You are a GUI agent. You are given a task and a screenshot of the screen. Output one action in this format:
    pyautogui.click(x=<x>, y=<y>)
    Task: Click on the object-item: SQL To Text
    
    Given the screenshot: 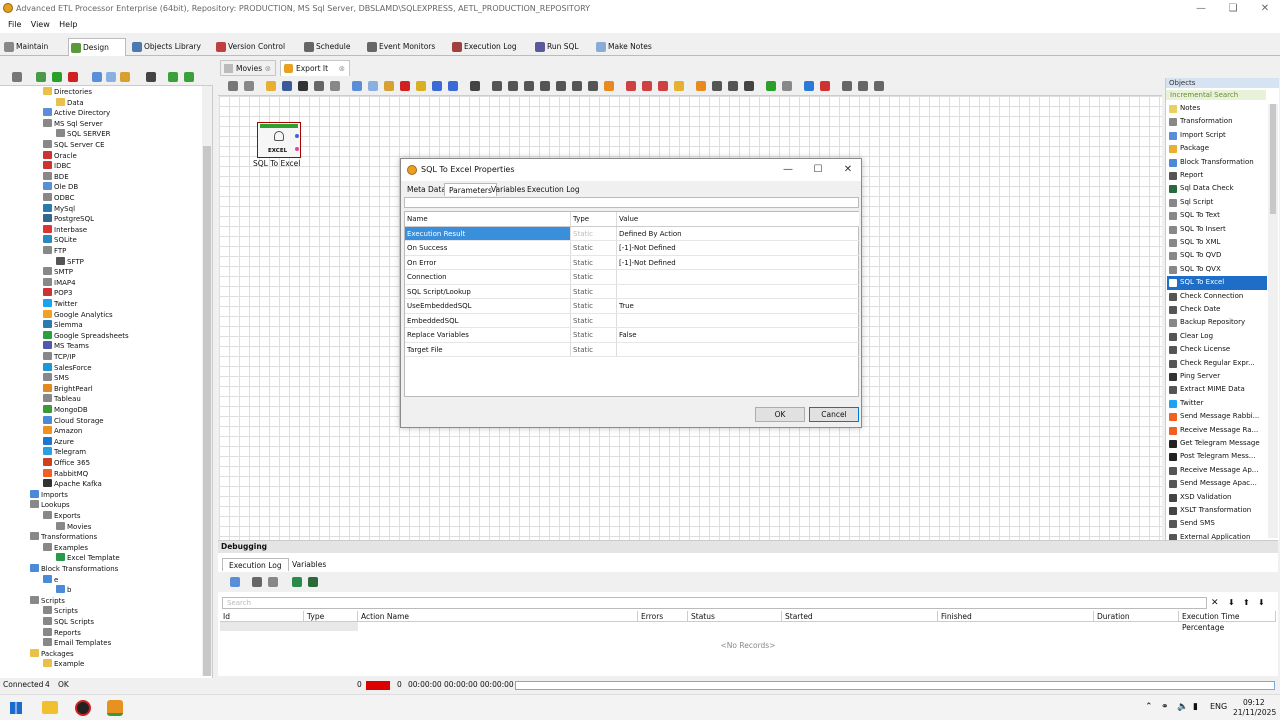 What is the action you would take?
    pyautogui.click(x=1217, y=215)
    